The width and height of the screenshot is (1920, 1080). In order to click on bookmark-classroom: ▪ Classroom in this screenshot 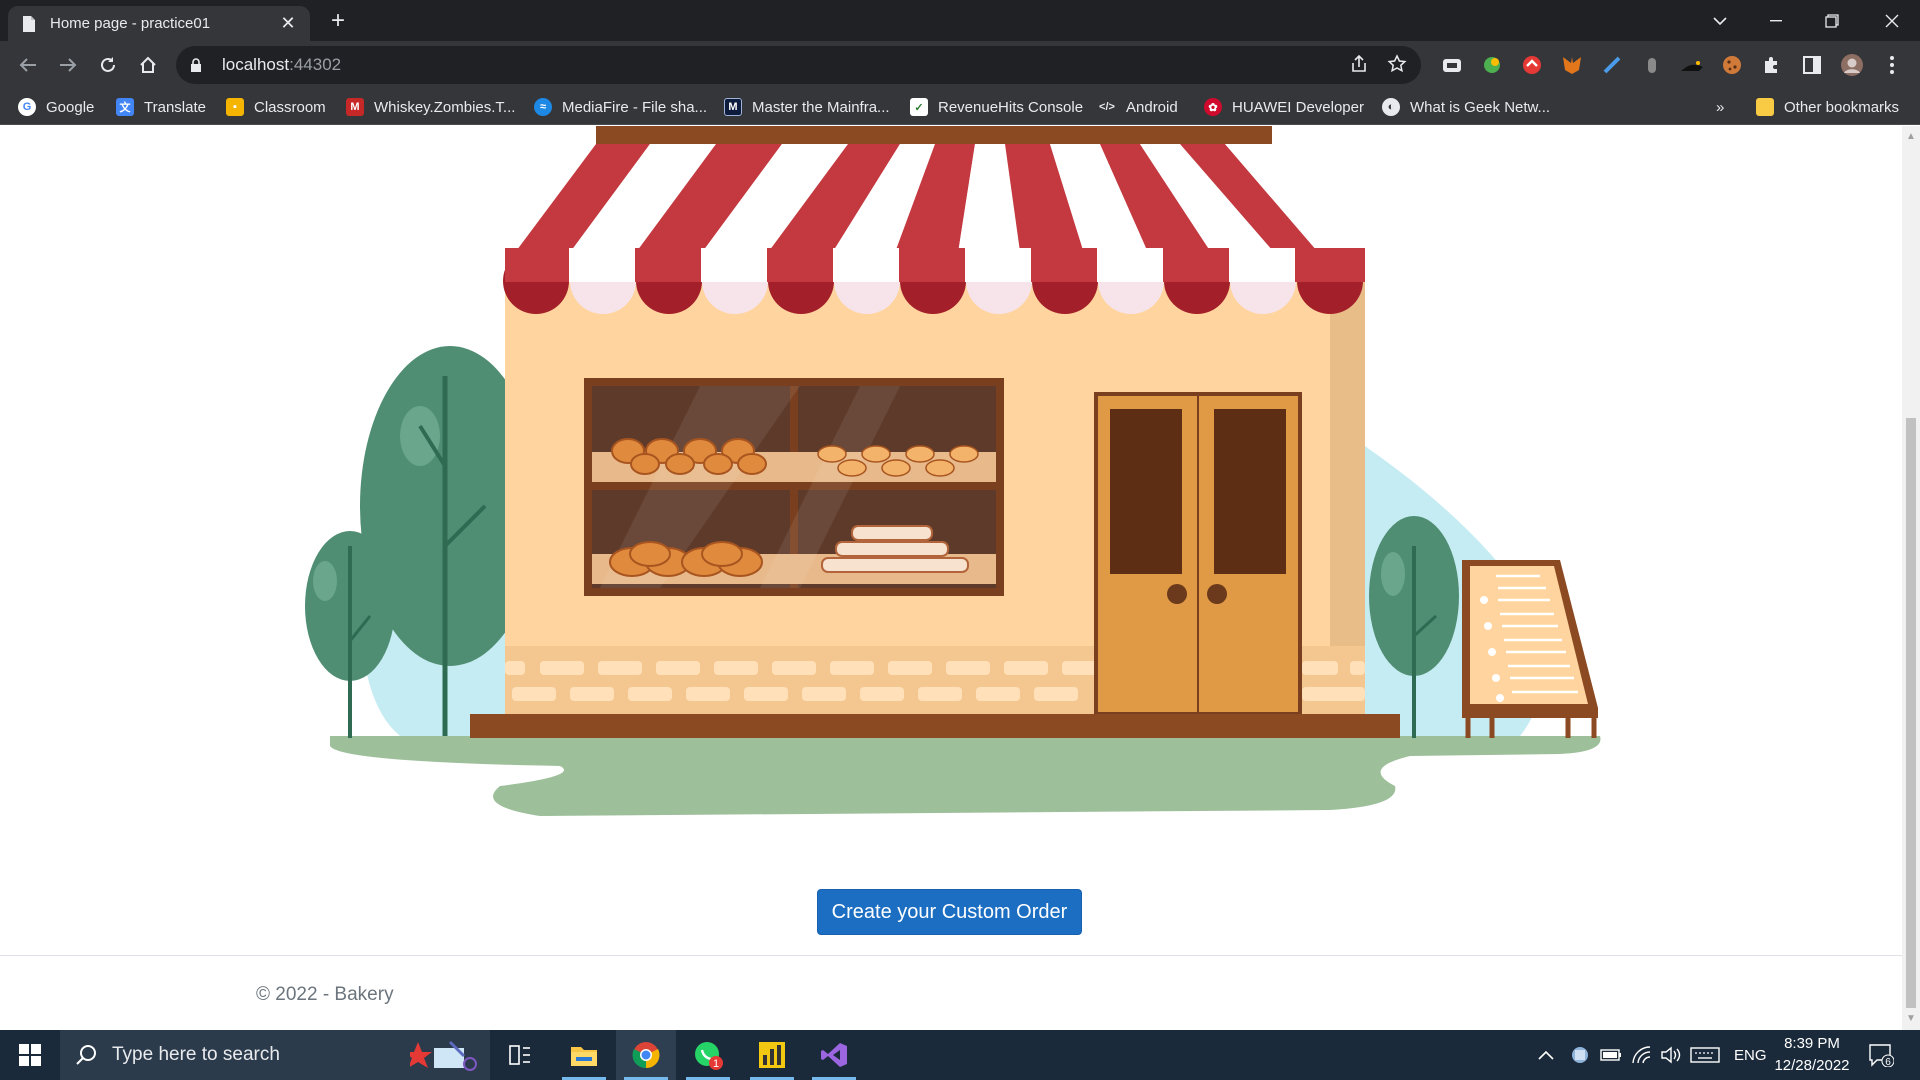, I will do `click(276, 107)`.